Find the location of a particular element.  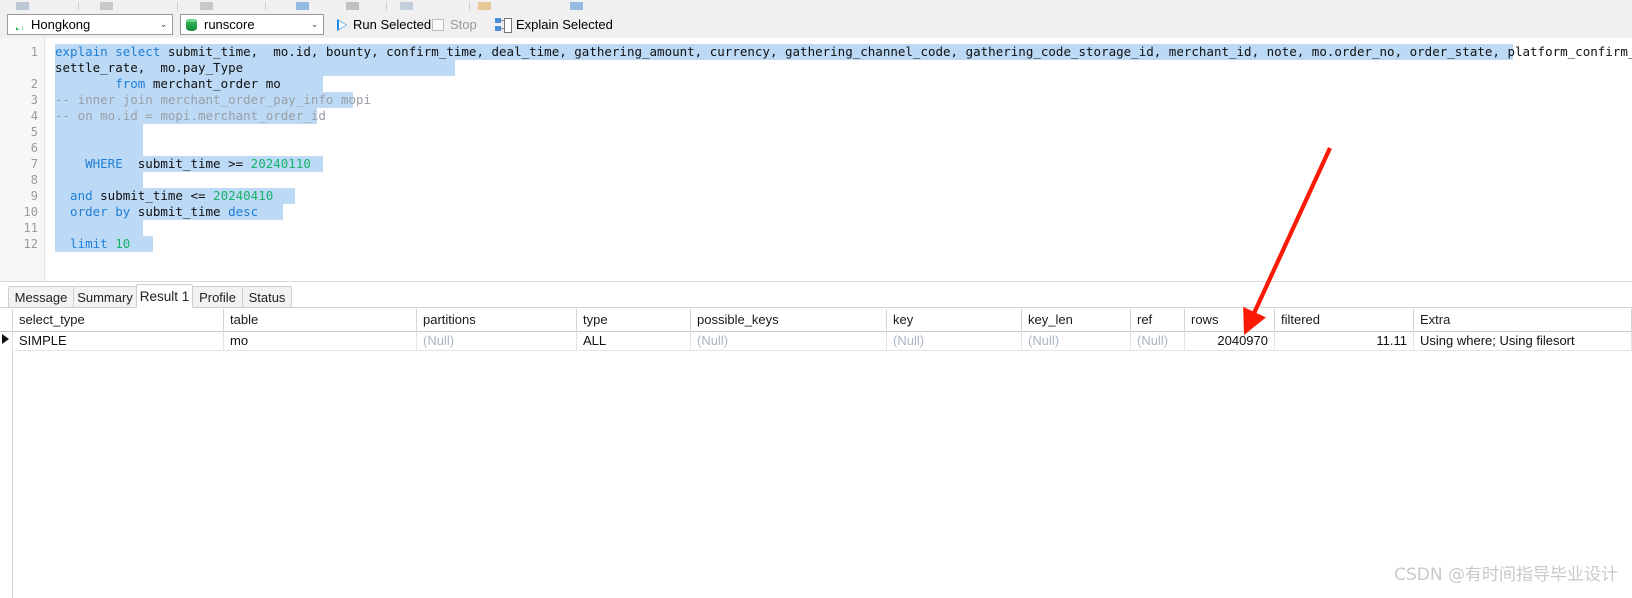

code-token: submit_time is located at coordinates (183, 211).